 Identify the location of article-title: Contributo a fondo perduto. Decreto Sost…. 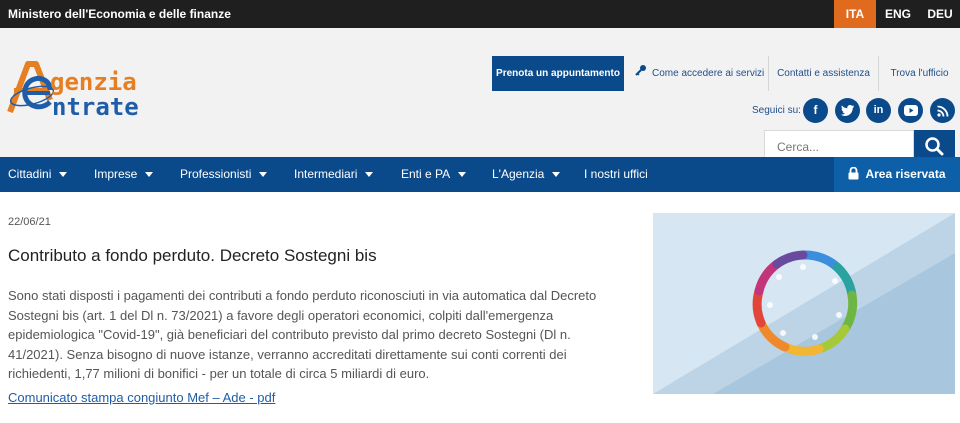
(192, 256).